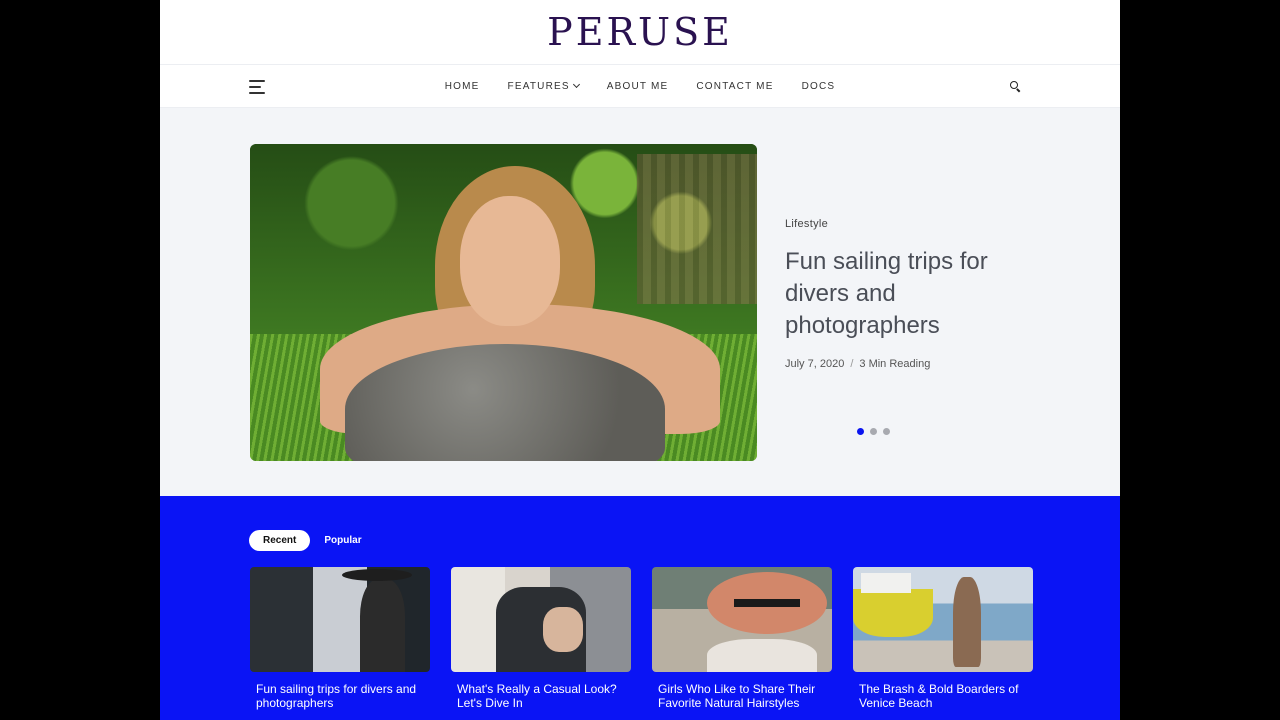  I want to click on nav-item-about-me: ABOUT ME, so click(638, 86).